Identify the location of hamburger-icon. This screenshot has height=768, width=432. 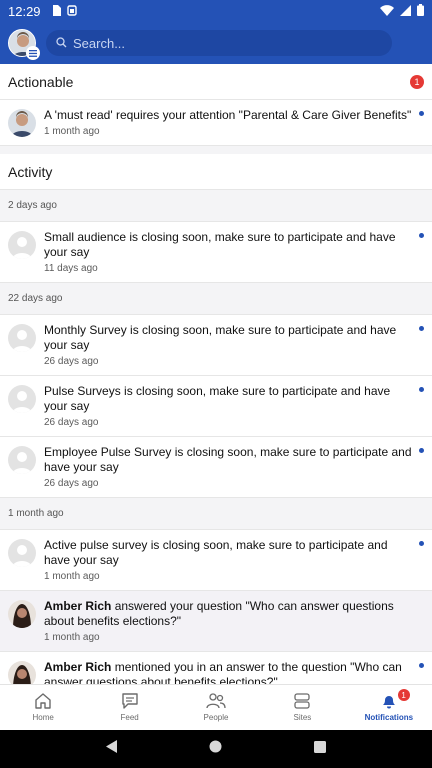
(33, 53).